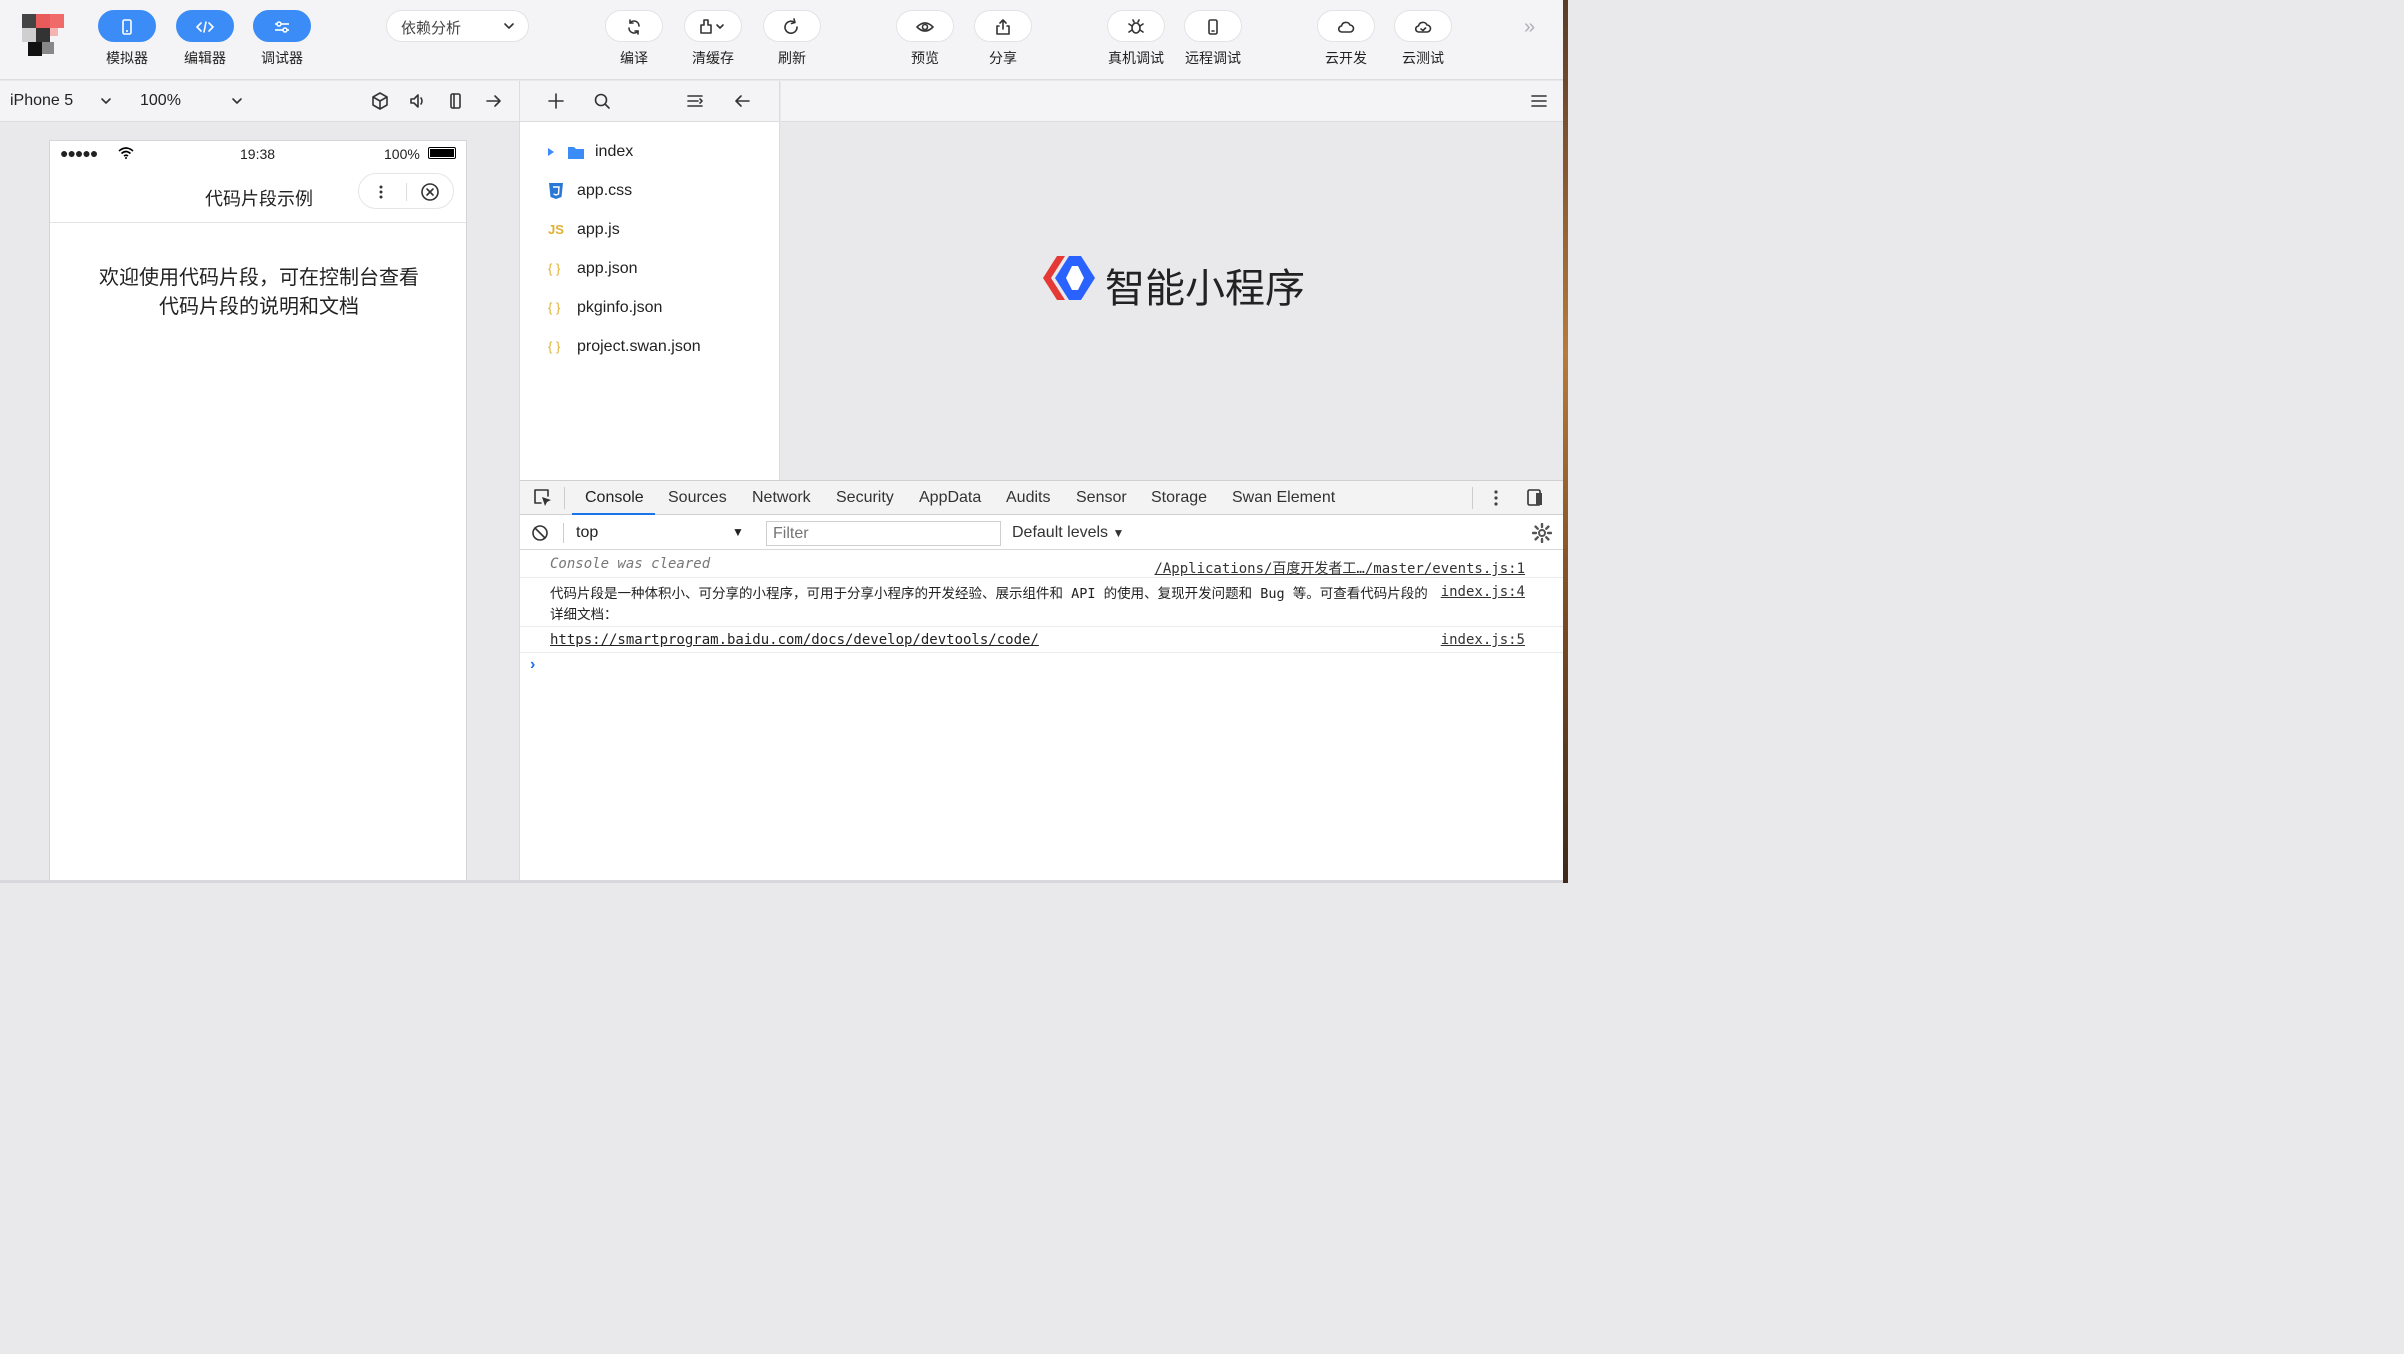  I want to click on rotate-device-icon, so click(456, 101).